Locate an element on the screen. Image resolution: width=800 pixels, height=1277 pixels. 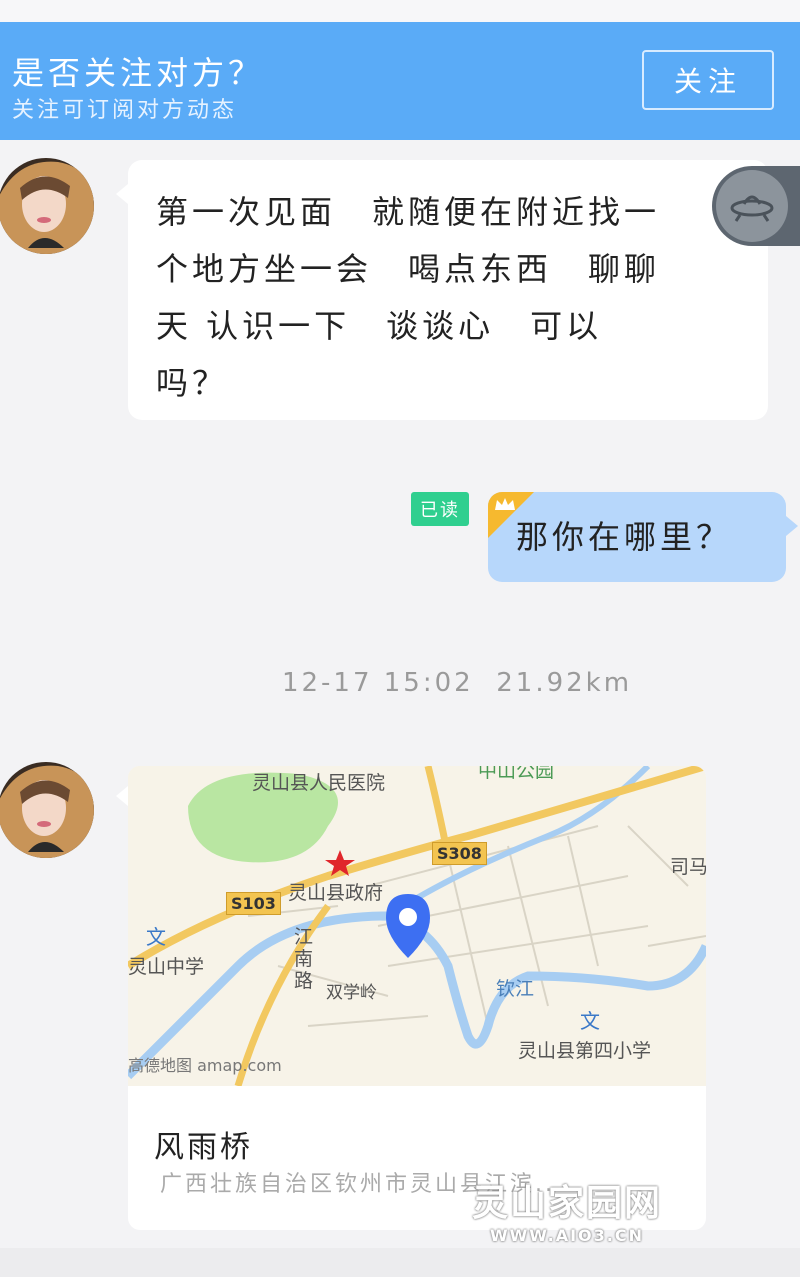
outgoing-message-bubble: 那你在哪里？ is located at coordinates (637, 537).